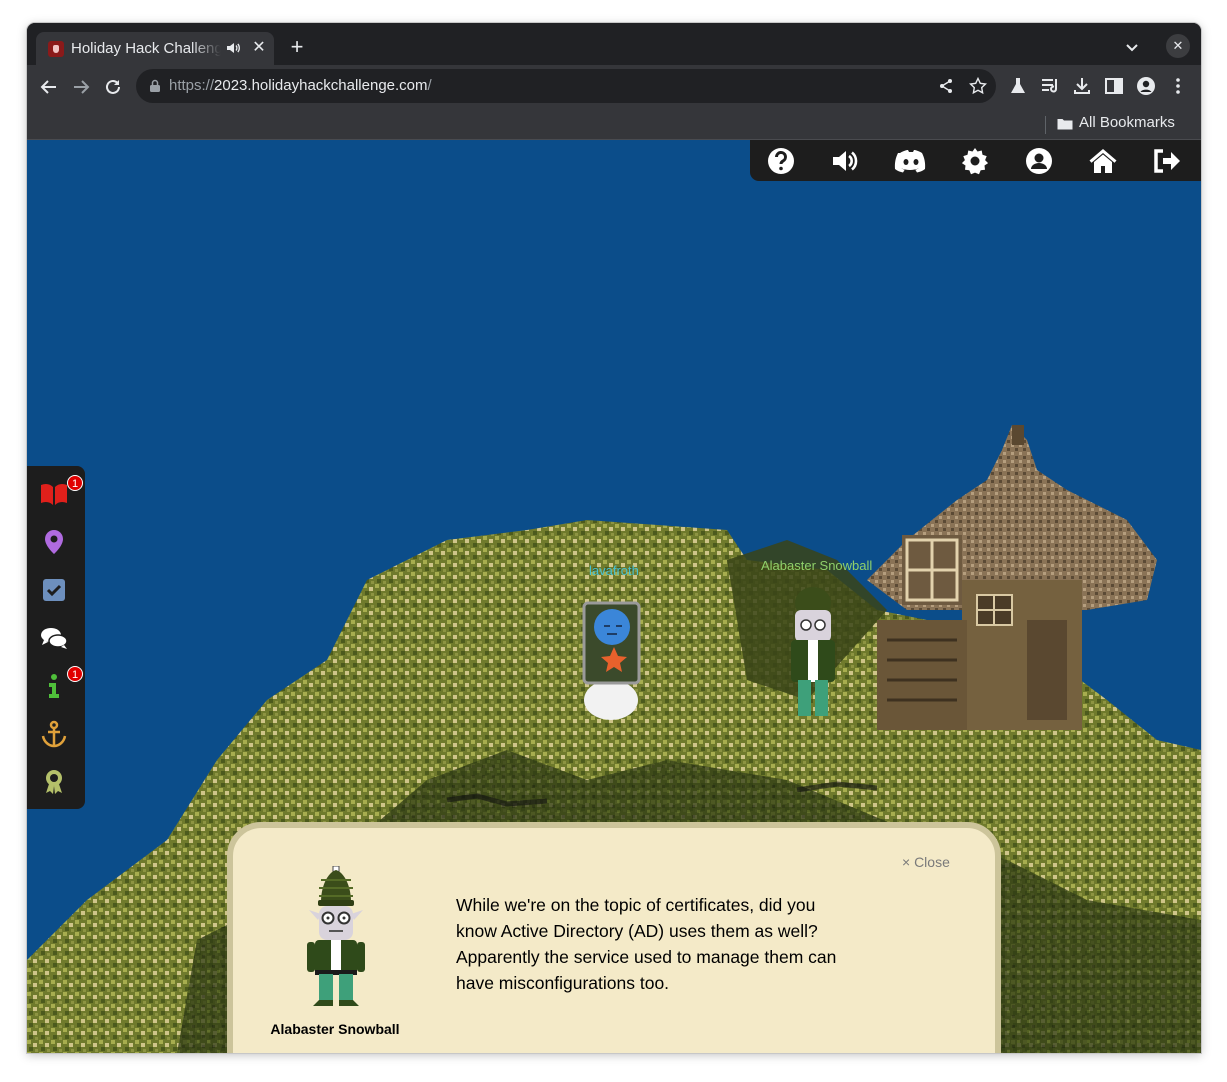  I want to click on browser-toolbar: https://2023.holidayhackchallenge.com/, so click(614, 87).